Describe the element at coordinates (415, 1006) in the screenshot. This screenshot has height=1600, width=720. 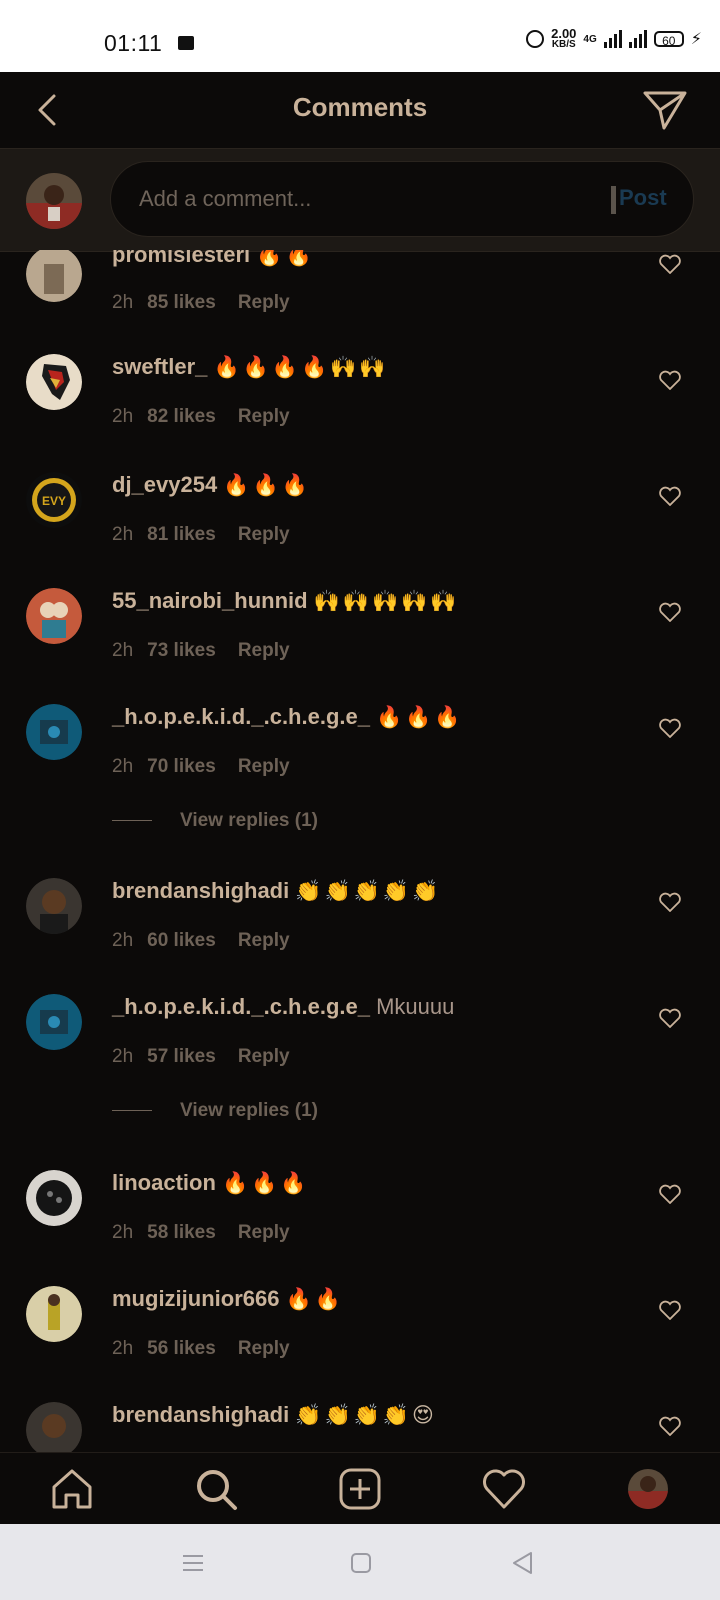
I see `comment-text: Mkuuuu` at that location.